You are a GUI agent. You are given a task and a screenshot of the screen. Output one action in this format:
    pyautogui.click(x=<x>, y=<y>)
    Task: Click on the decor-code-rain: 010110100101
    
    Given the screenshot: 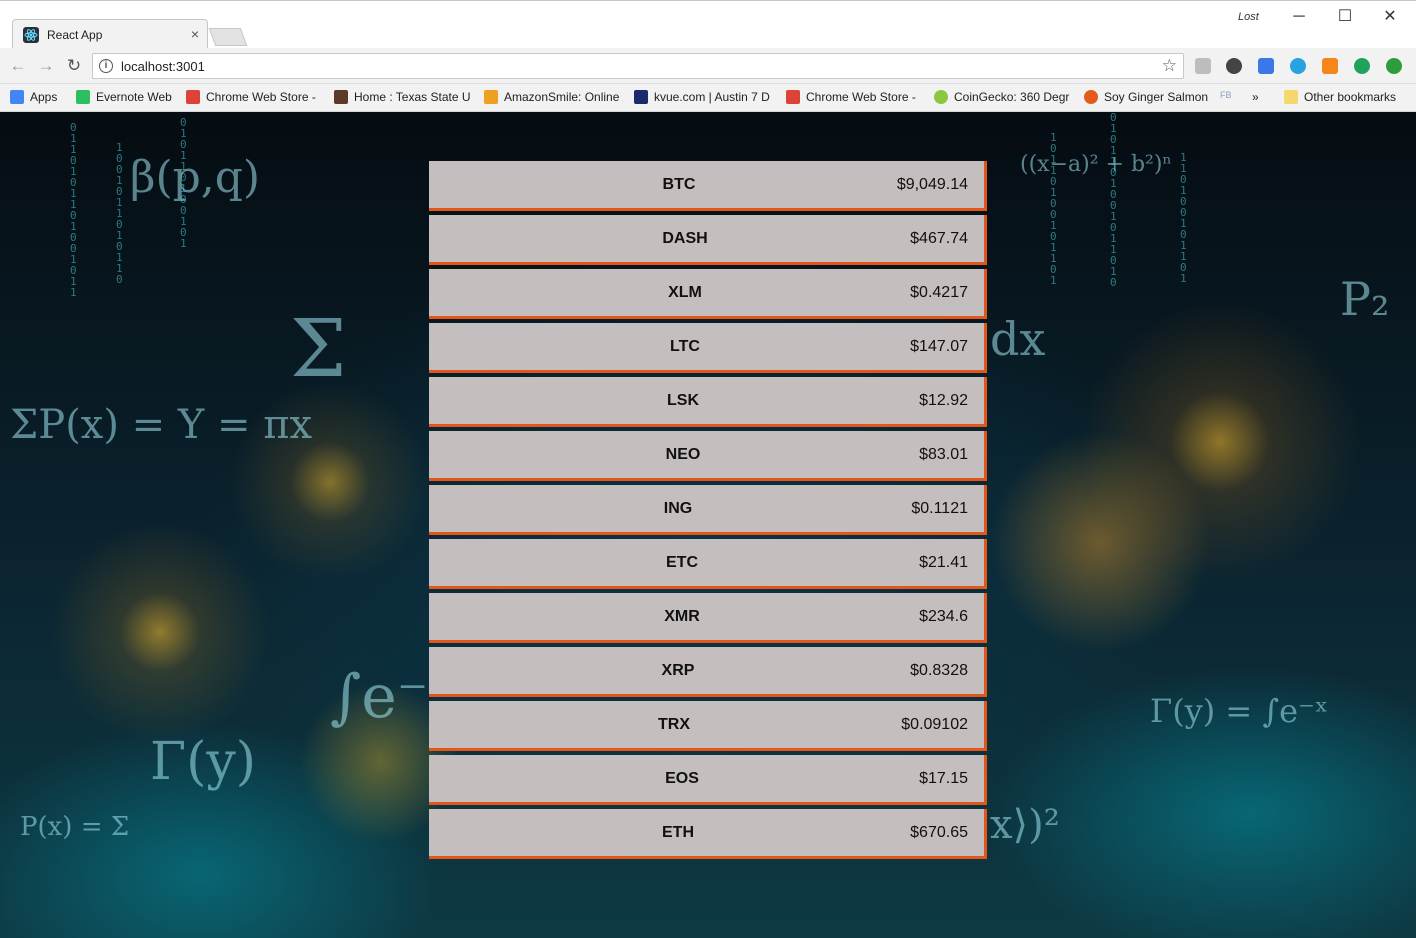 What is the action you would take?
    pyautogui.click(x=183, y=183)
    